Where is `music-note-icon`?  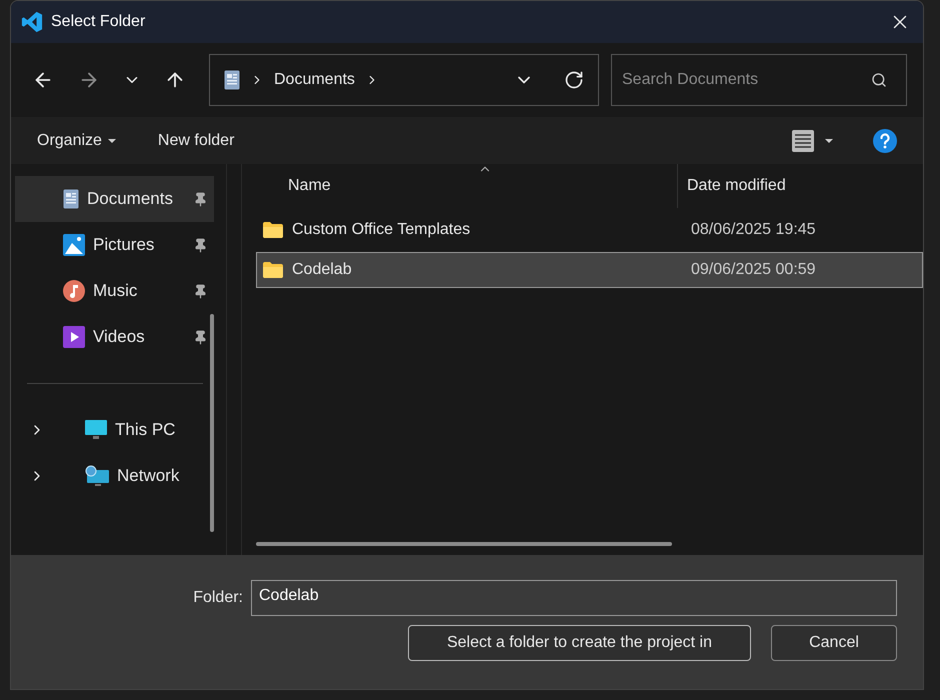 music-note-icon is located at coordinates (74, 291).